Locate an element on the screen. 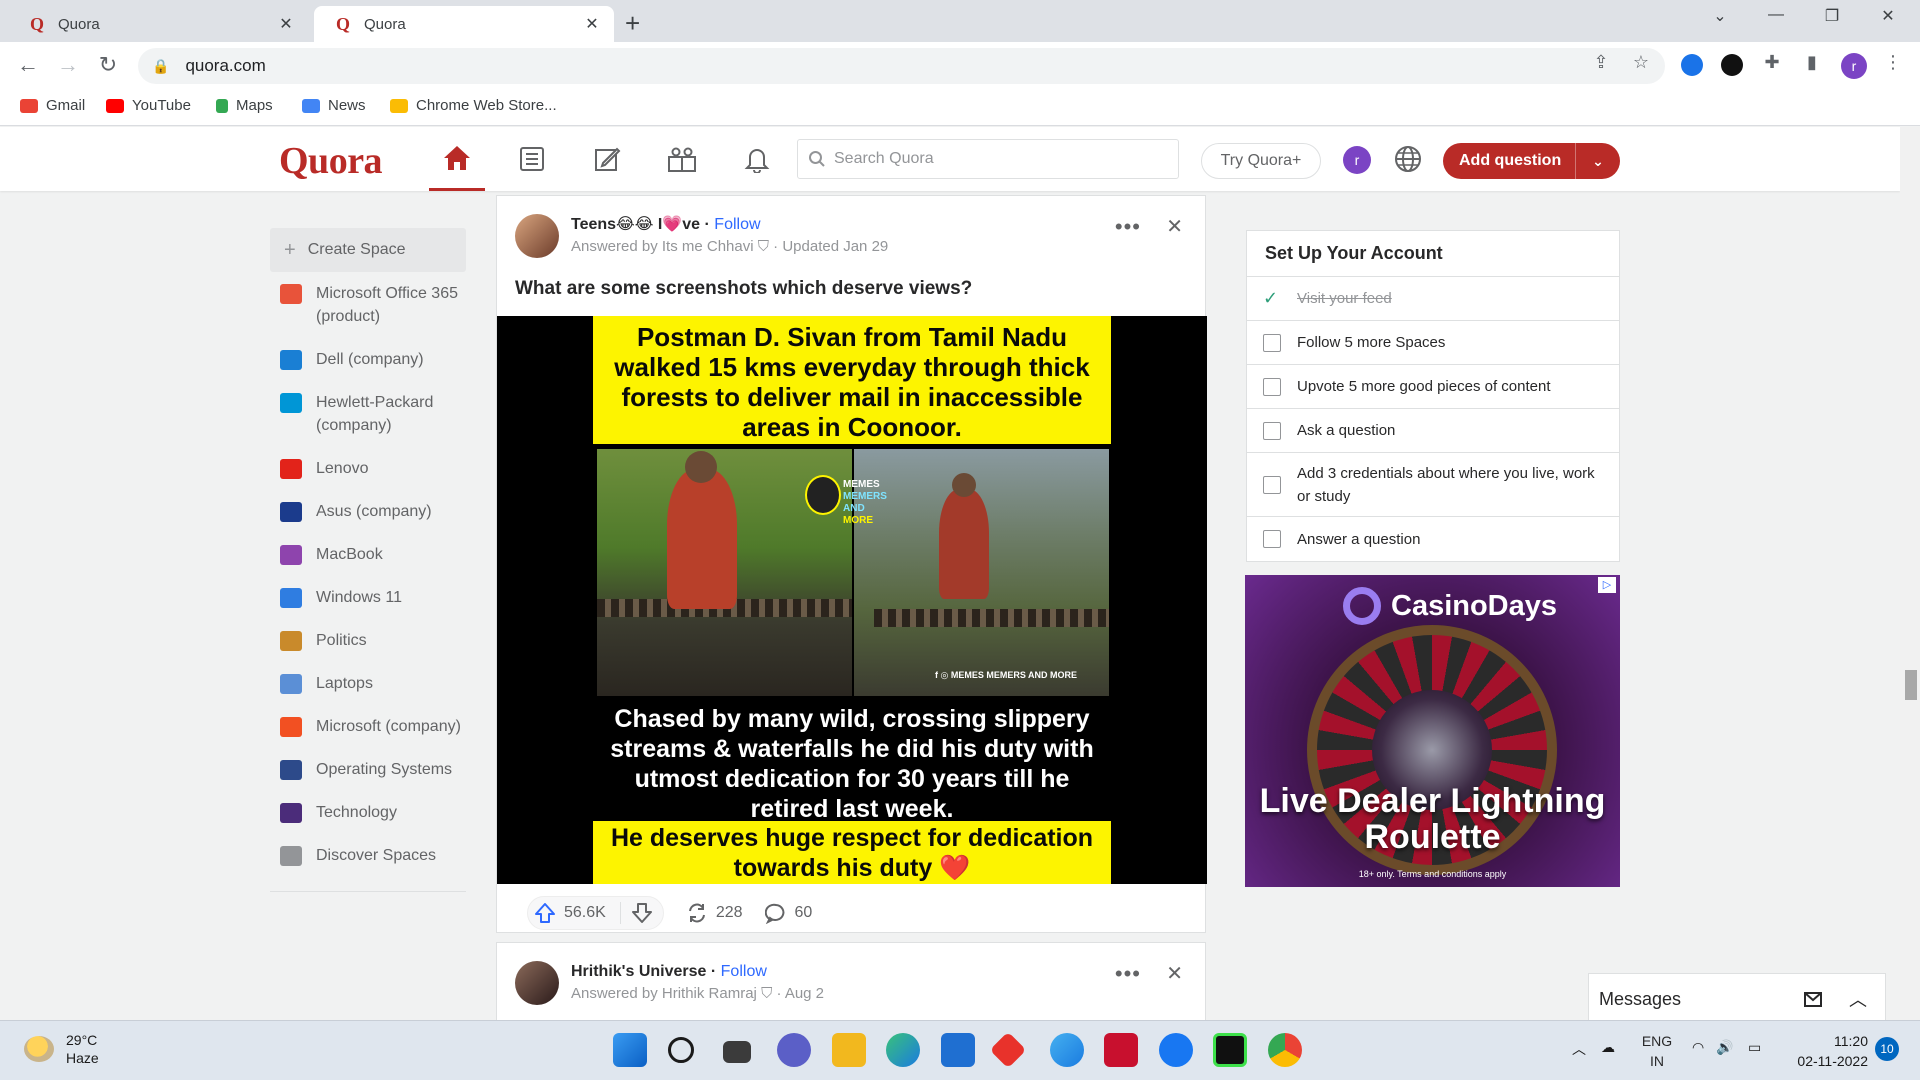 The image size is (1920, 1080). skype-icon is located at coordinates (1067, 1050).